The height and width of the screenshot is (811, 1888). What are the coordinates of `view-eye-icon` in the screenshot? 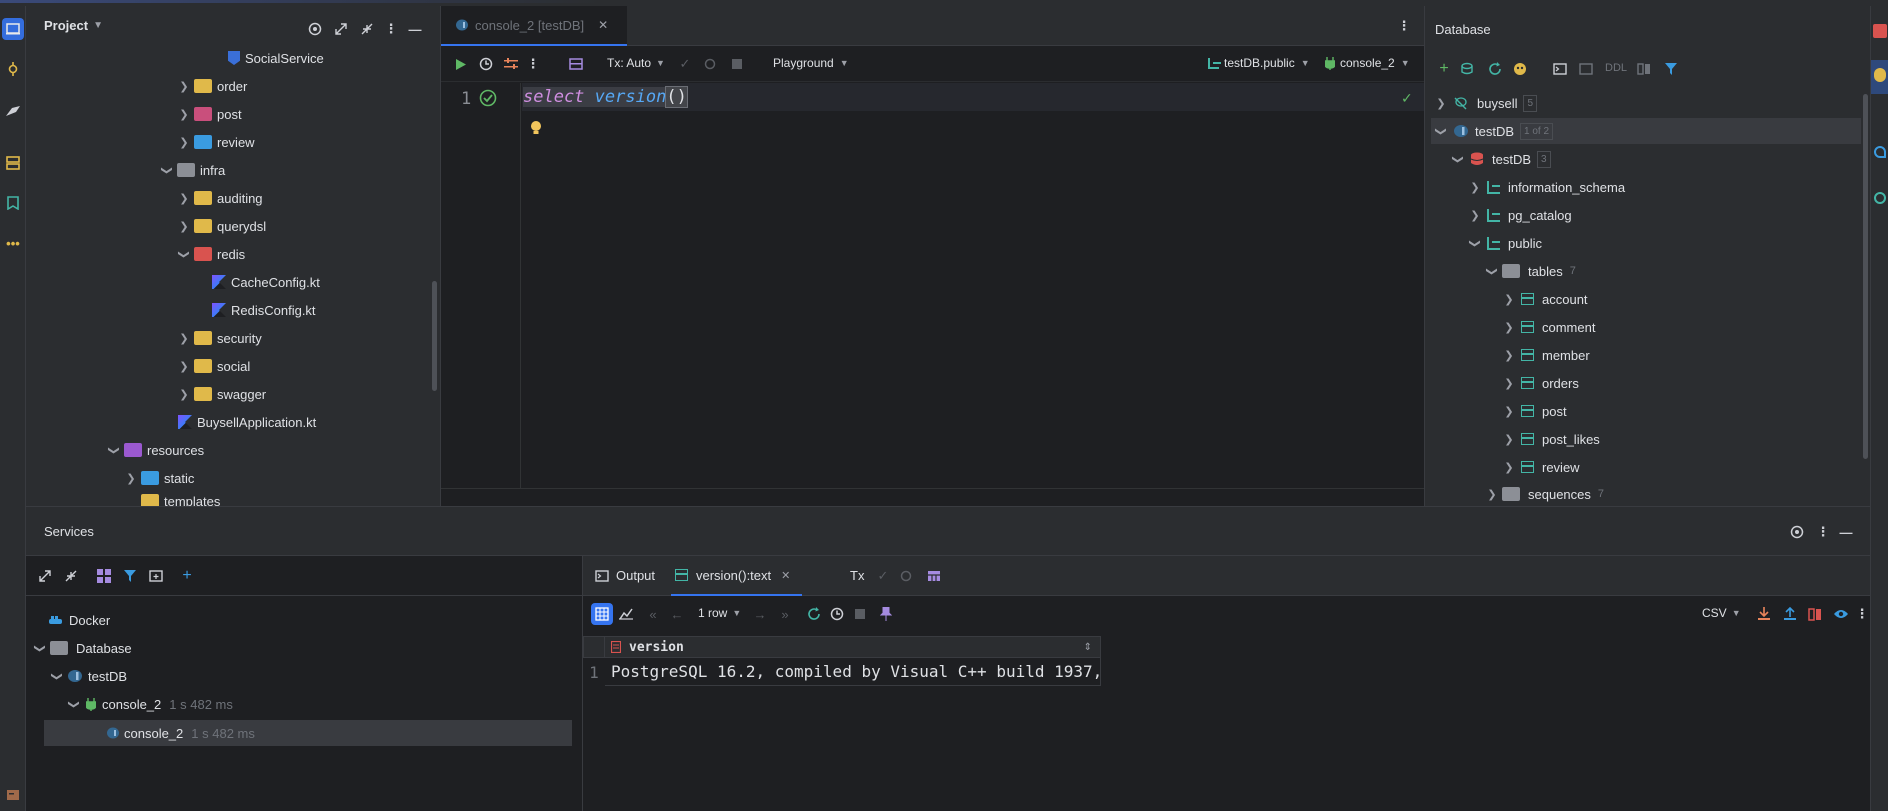 It's located at (1841, 614).